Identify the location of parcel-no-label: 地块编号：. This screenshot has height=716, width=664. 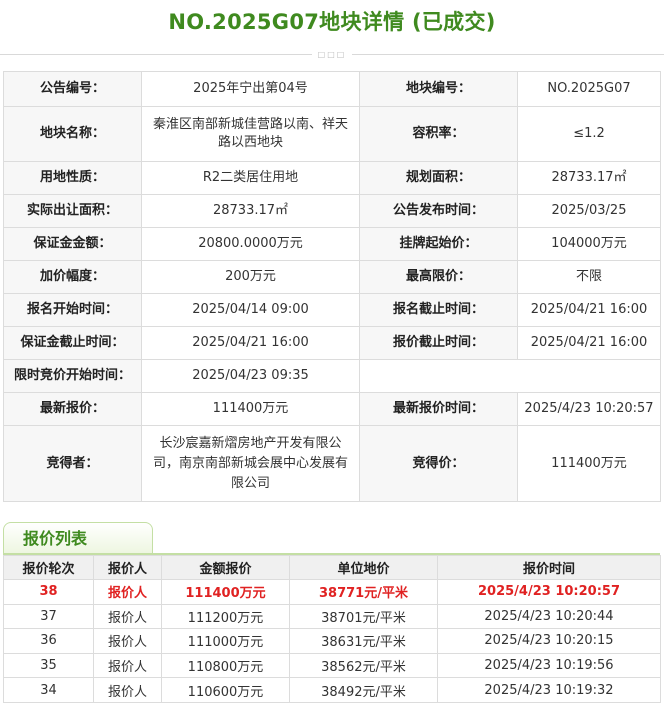
(438, 89).